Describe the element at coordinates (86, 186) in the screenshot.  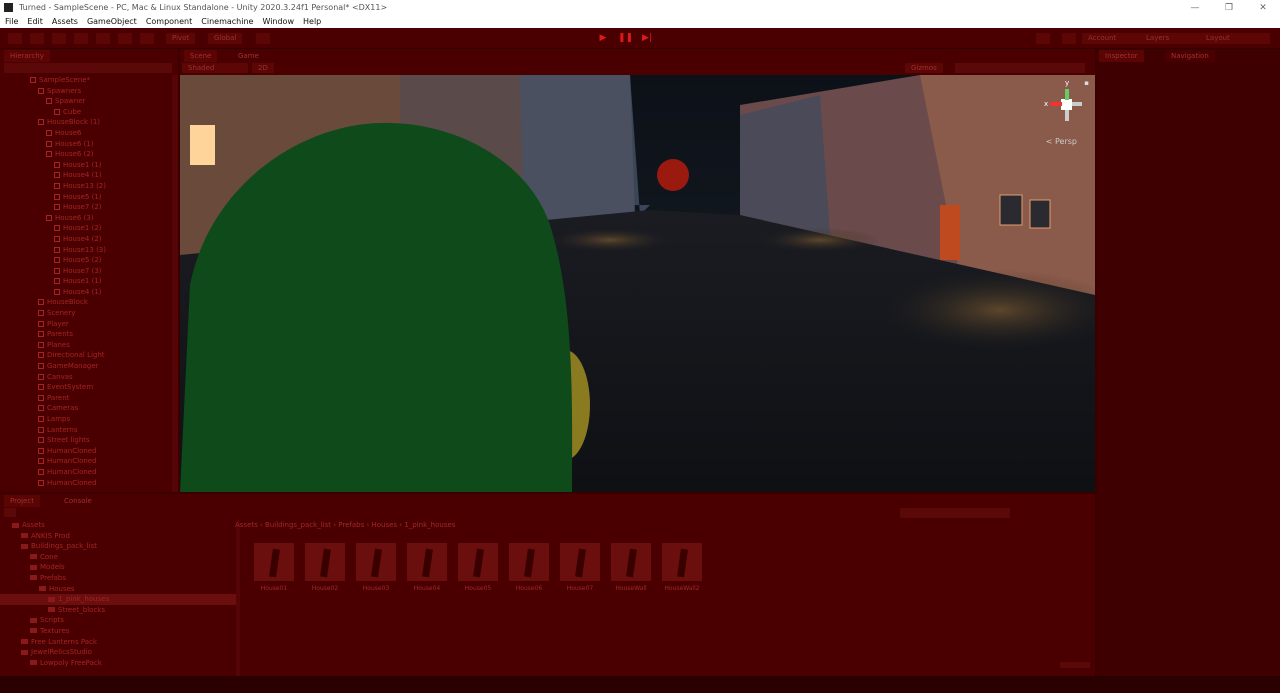
I see `hierarchy-item: House13 (2)` at that location.